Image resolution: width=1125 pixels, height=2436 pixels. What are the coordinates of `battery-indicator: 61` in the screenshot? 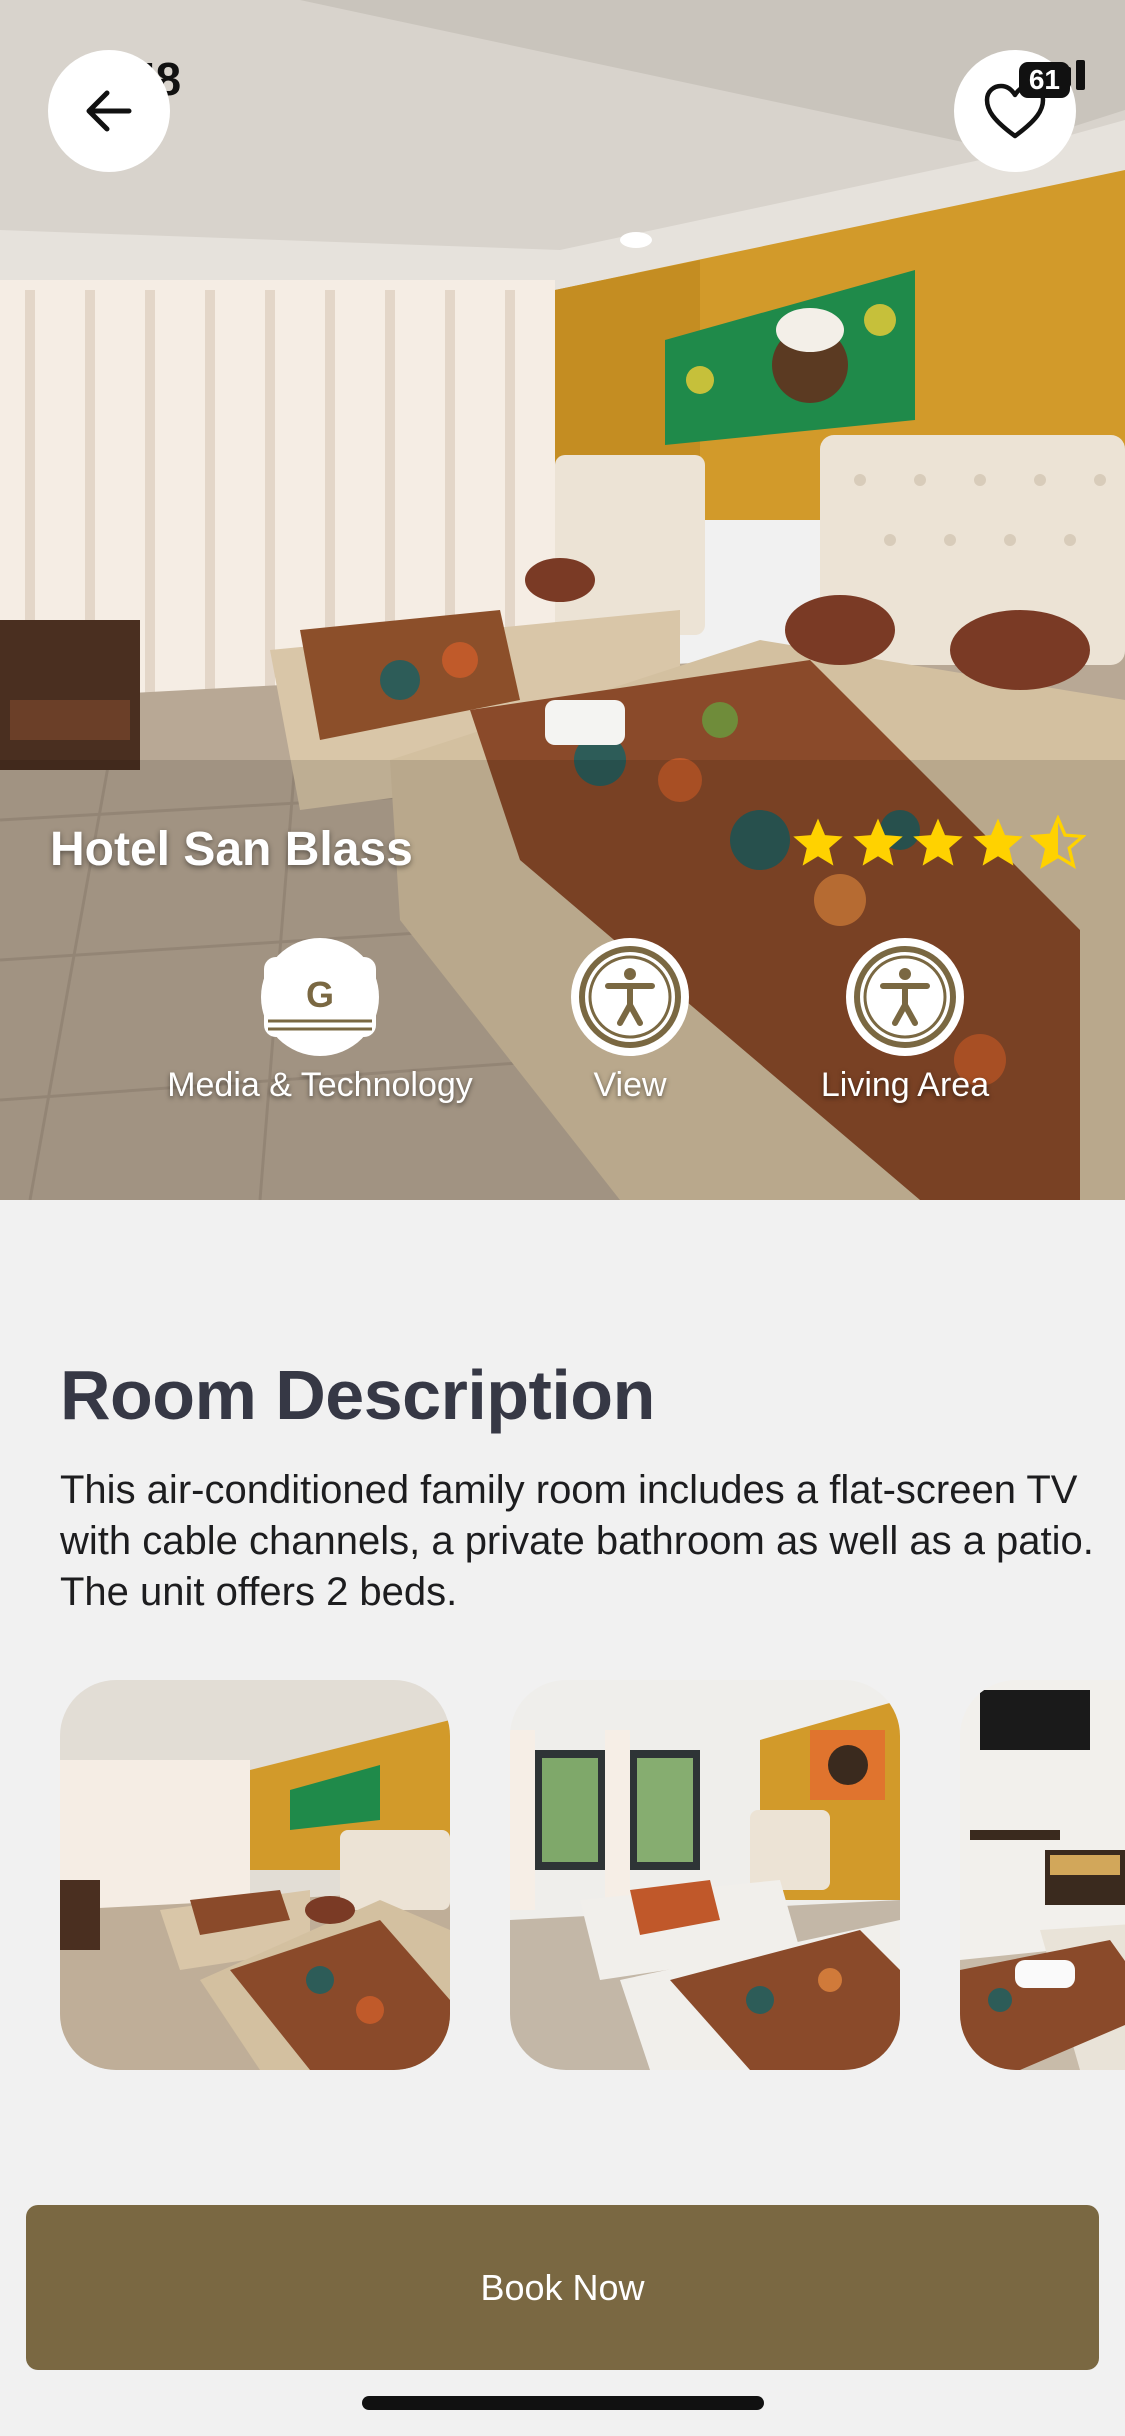 It's located at (1044, 80).